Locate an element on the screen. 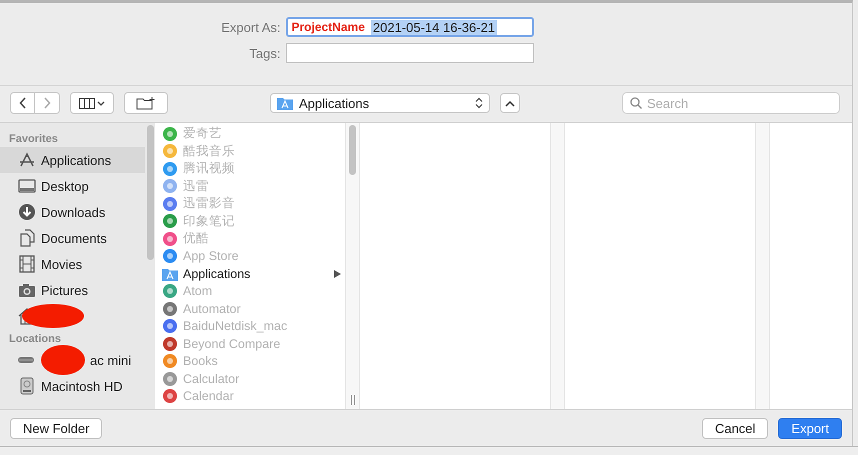 This screenshot has width=858, height=455. file-item: 酷我音乐 is located at coordinates (250, 151).